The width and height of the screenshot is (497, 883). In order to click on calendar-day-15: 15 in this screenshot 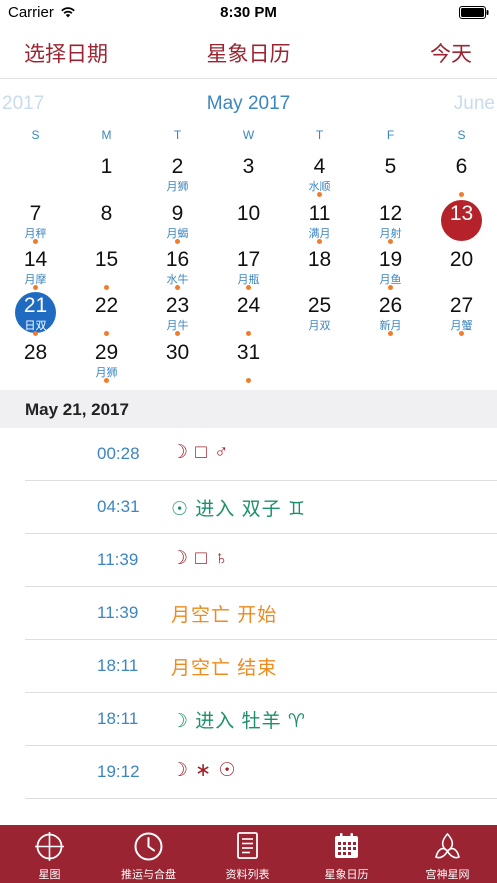, I will do `click(106, 267)`.